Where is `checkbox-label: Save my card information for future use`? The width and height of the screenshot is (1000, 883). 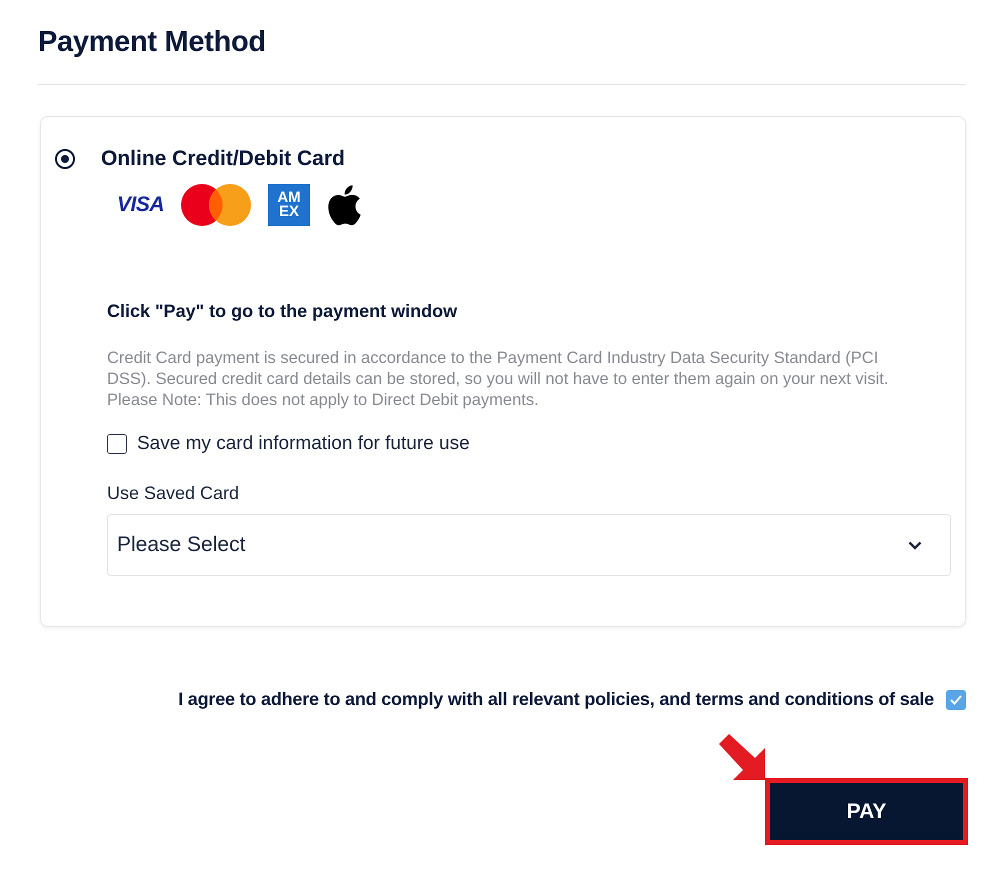
checkbox-label: Save my card information for future use is located at coordinates (303, 444).